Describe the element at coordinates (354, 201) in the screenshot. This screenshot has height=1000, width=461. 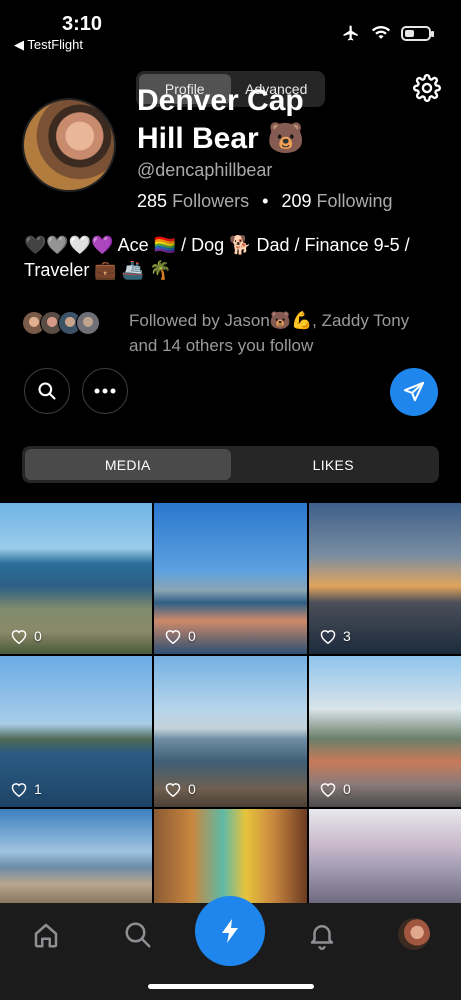
I see `following-label: Following` at that location.